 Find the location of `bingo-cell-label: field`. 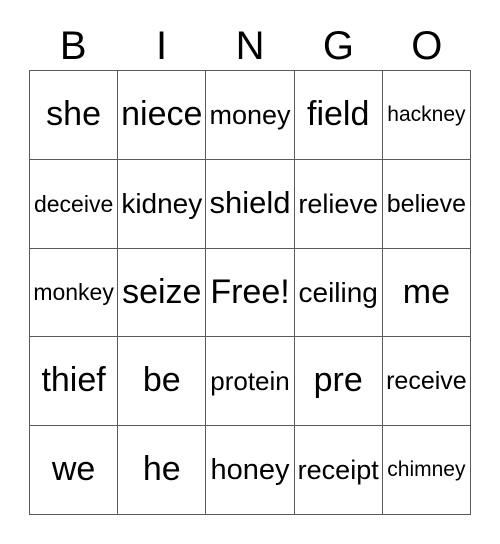

bingo-cell-label: field is located at coordinates (338, 114).